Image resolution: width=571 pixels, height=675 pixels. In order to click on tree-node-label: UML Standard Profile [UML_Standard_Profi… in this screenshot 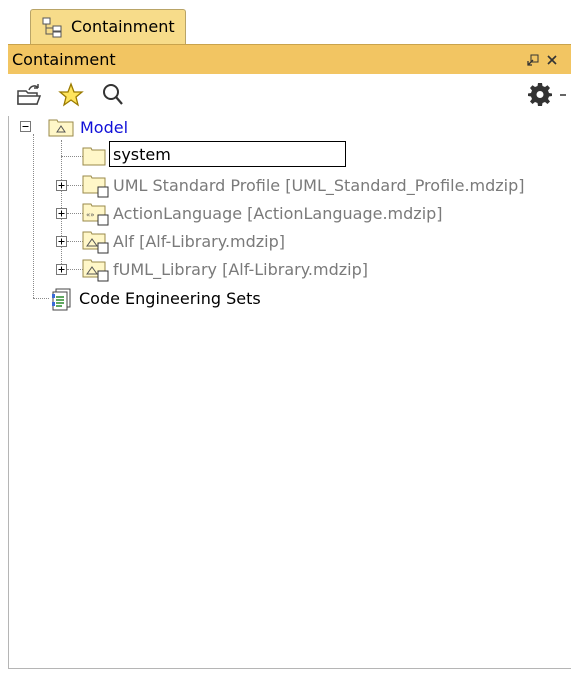, I will do `click(319, 185)`.